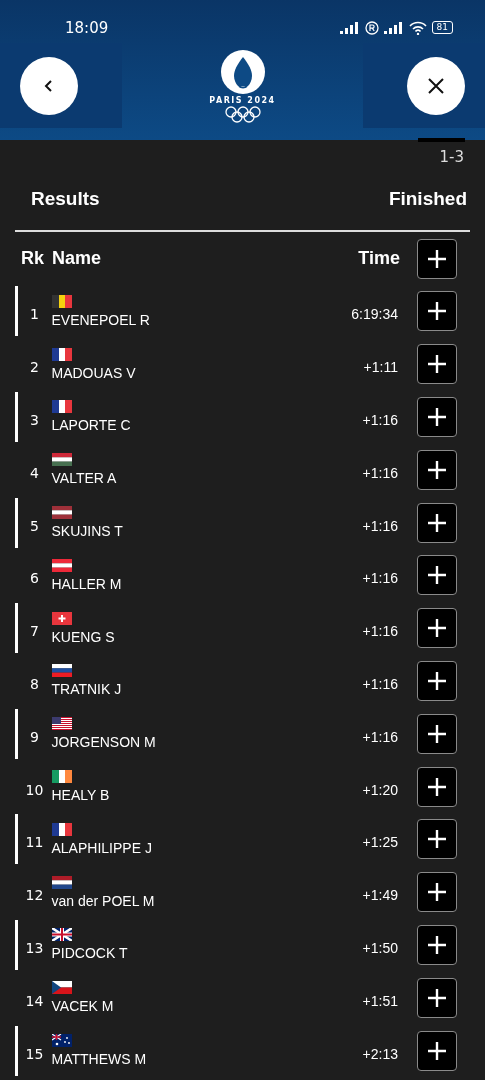 The height and width of the screenshot is (1080, 485). I want to click on rank-number: 12, so click(34, 895).